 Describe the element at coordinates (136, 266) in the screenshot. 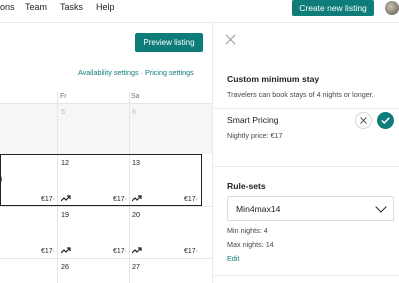

I see `calendar-date-27: 27` at that location.